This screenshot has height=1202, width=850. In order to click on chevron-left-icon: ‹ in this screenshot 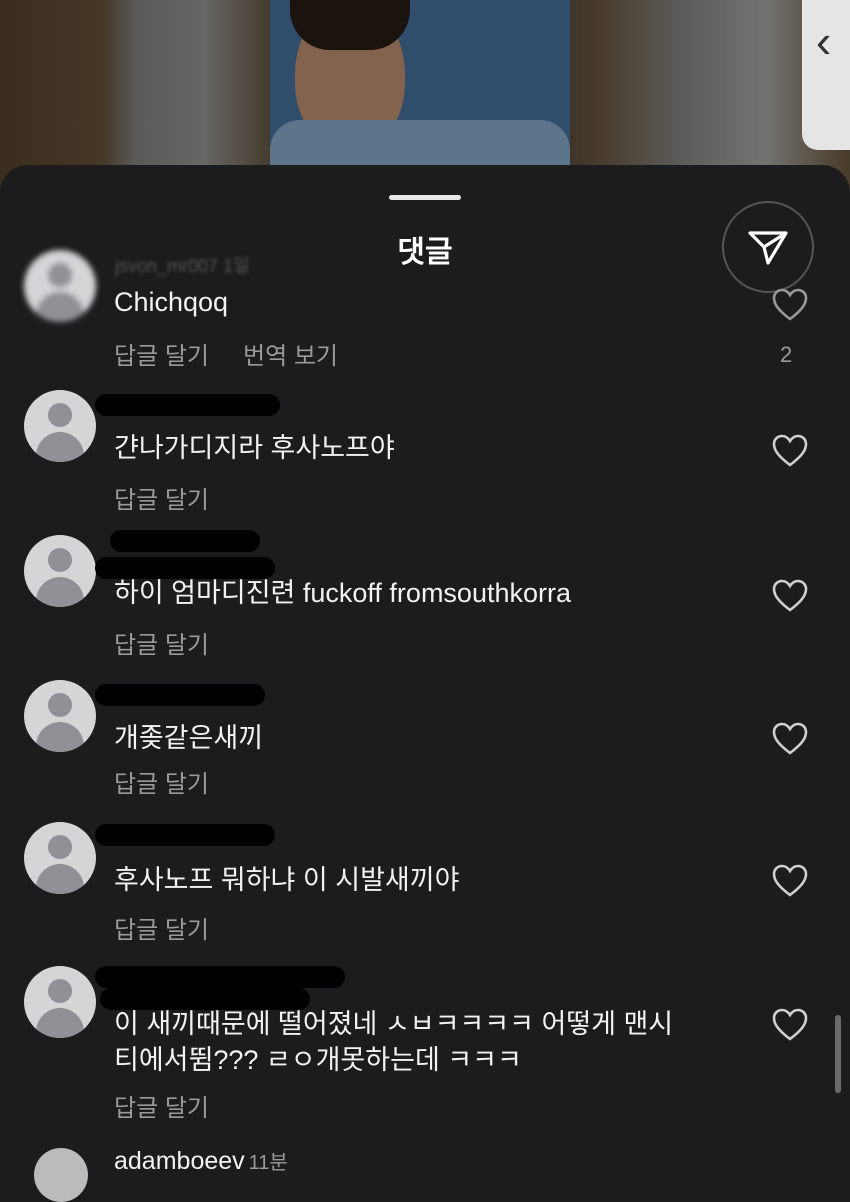, I will do `click(824, 41)`.